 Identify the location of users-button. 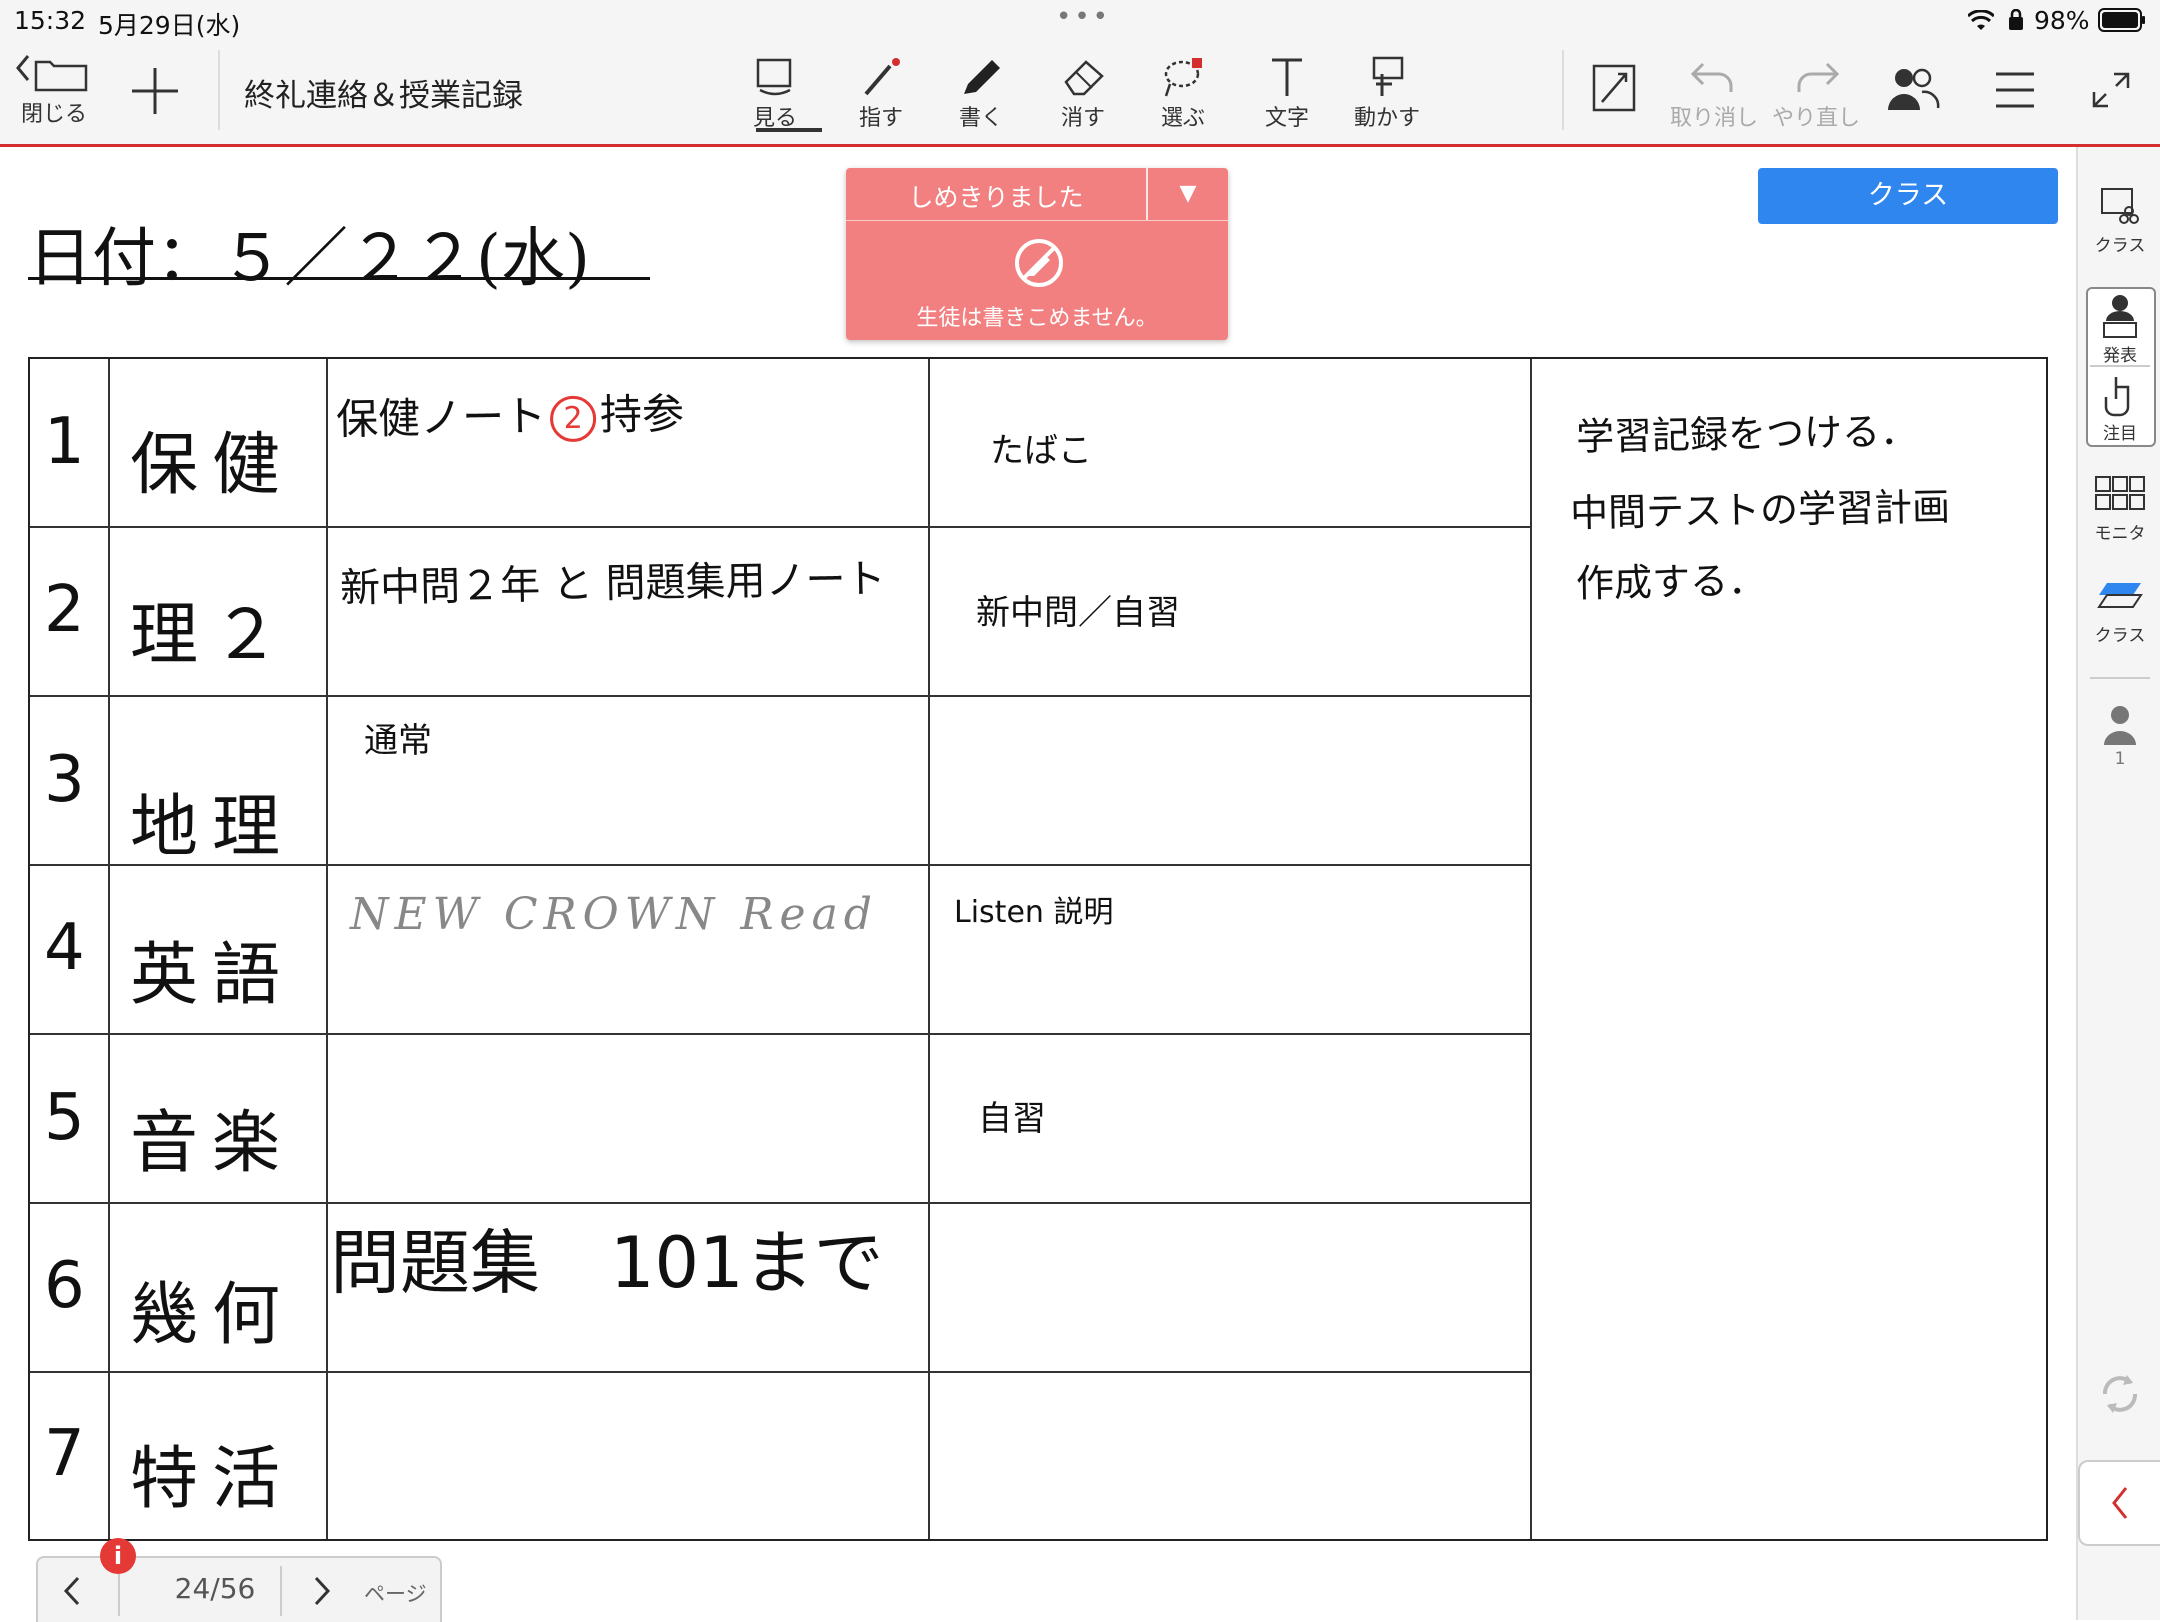
(1912, 89).